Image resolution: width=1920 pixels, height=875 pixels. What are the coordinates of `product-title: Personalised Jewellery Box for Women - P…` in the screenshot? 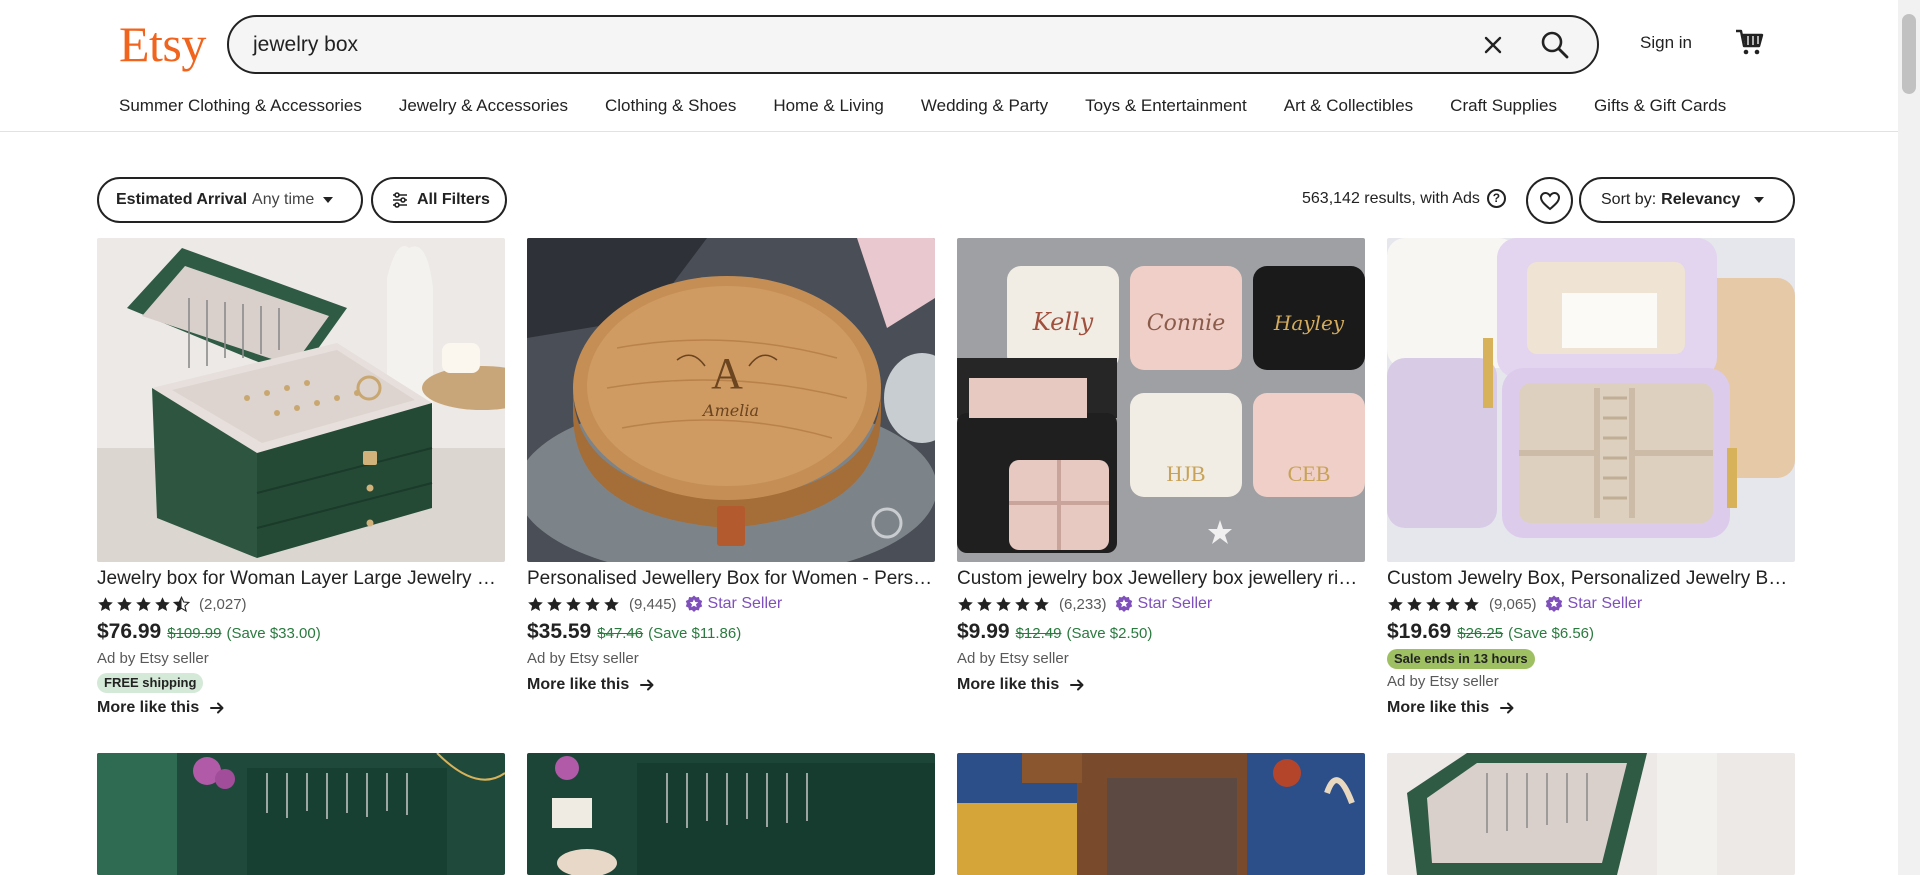 It's located at (731, 579).